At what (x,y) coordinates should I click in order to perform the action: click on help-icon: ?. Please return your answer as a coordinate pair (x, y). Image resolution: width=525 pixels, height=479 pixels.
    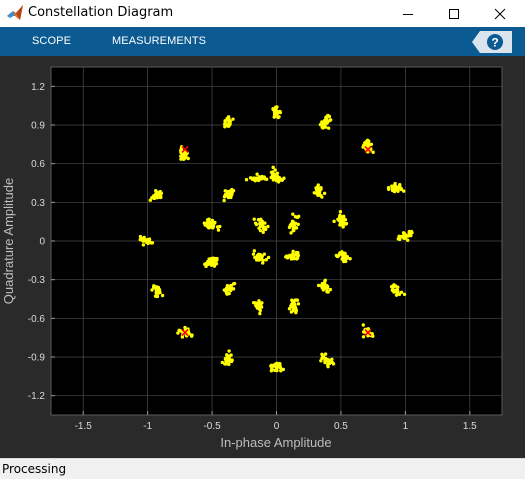
    Looking at the image, I should click on (495, 42).